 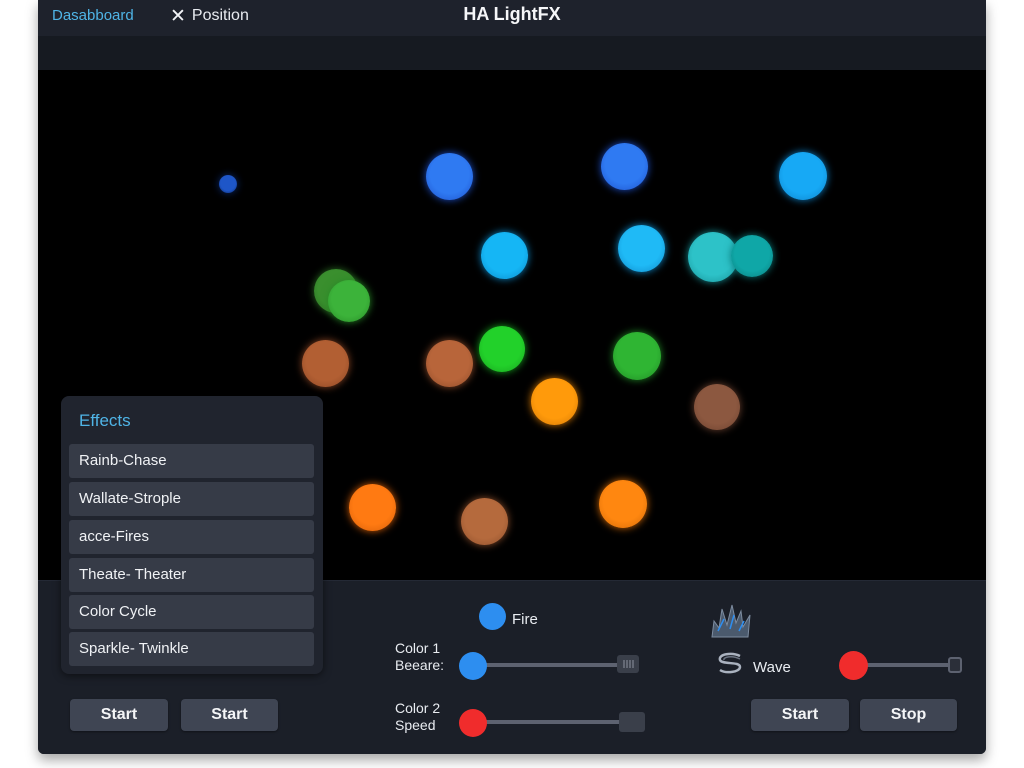 What do you see at coordinates (512, 53) in the screenshot?
I see `toolbar-strip` at bounding box center [512, 53].